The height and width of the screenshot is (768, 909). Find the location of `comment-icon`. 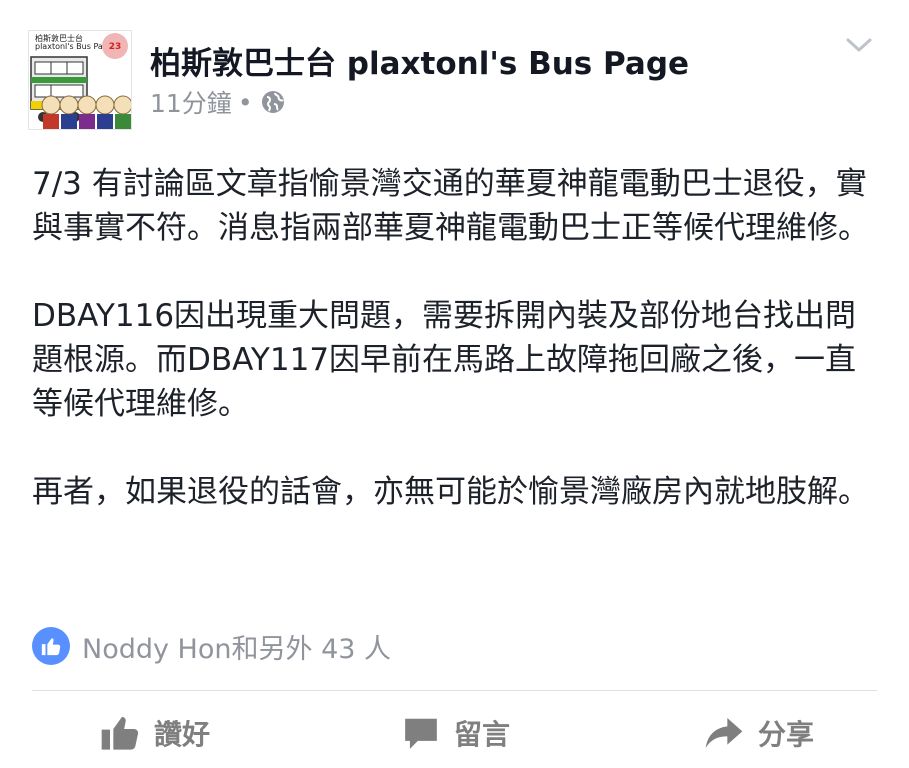

comment-icon is located at coordinates (421, 733).